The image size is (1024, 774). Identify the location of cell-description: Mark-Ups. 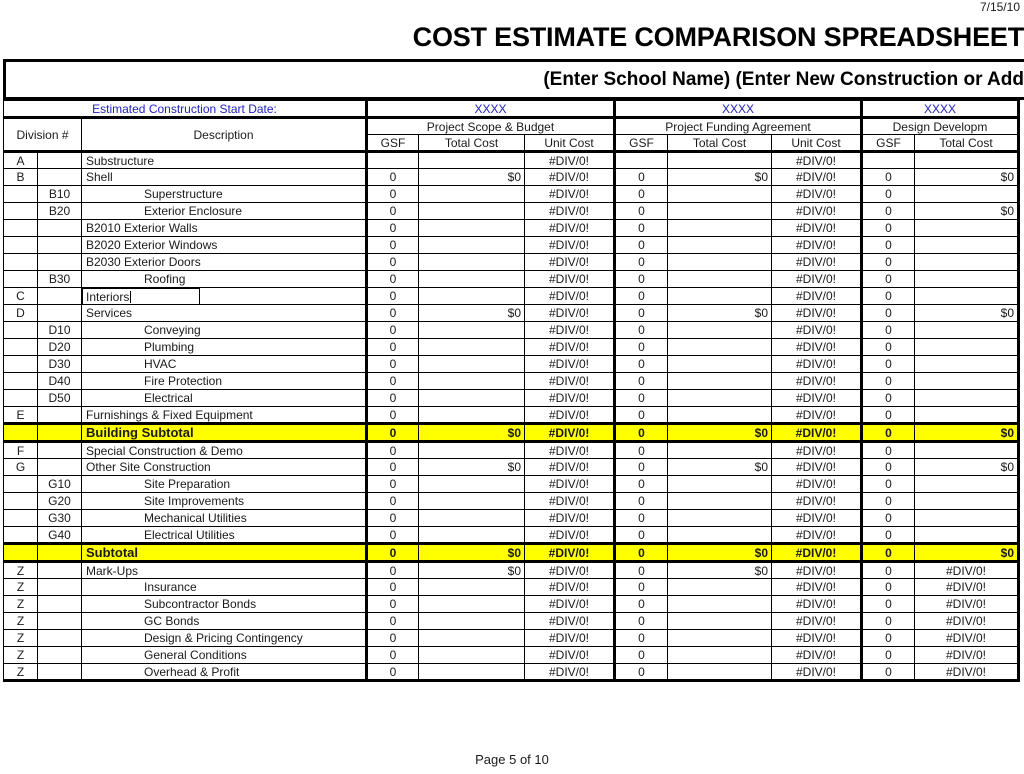
(224, 569).